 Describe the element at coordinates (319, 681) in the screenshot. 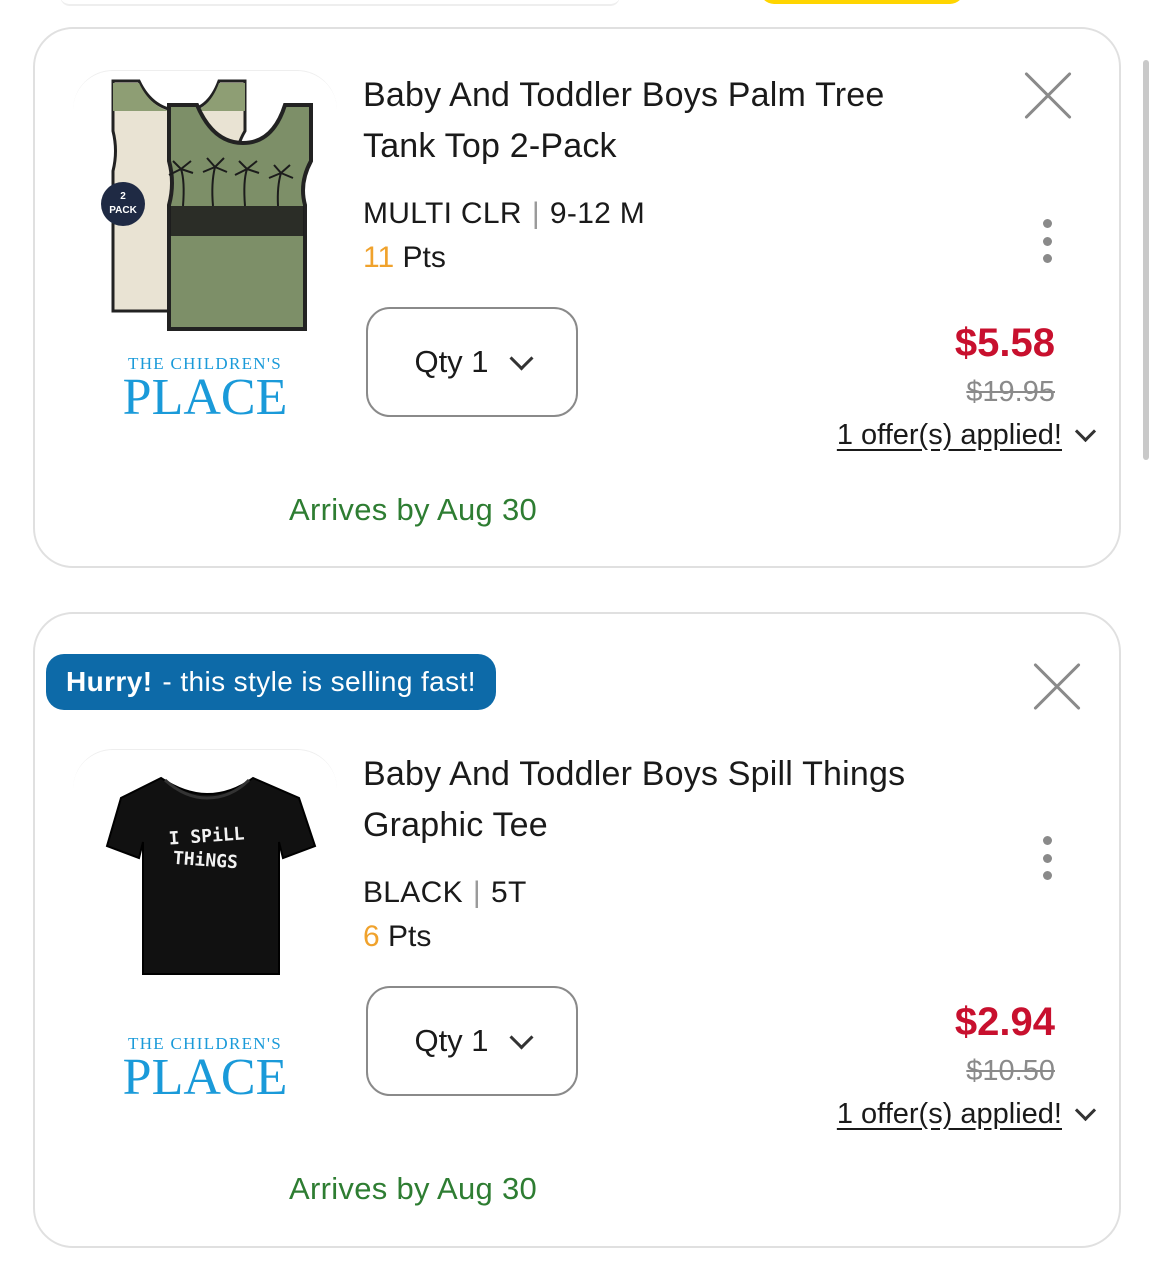

I see `hurry-badge-text: - this style is selling fast!` at that location.